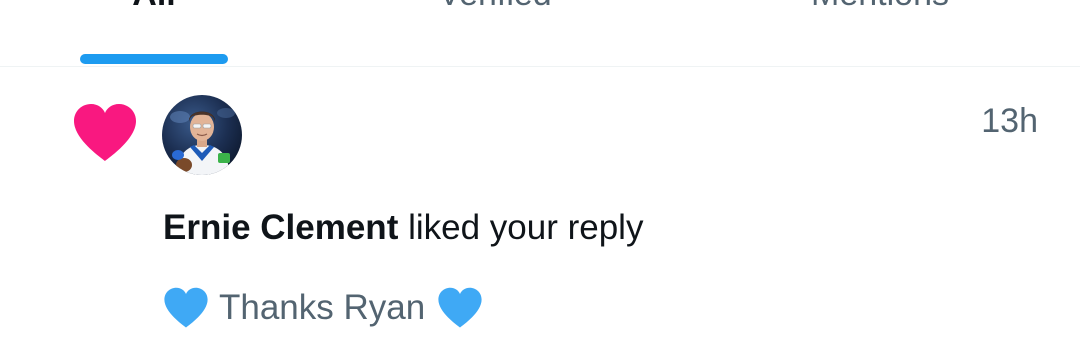  I want to click on reply-text: Thanks Ryan, so click(322, 307).